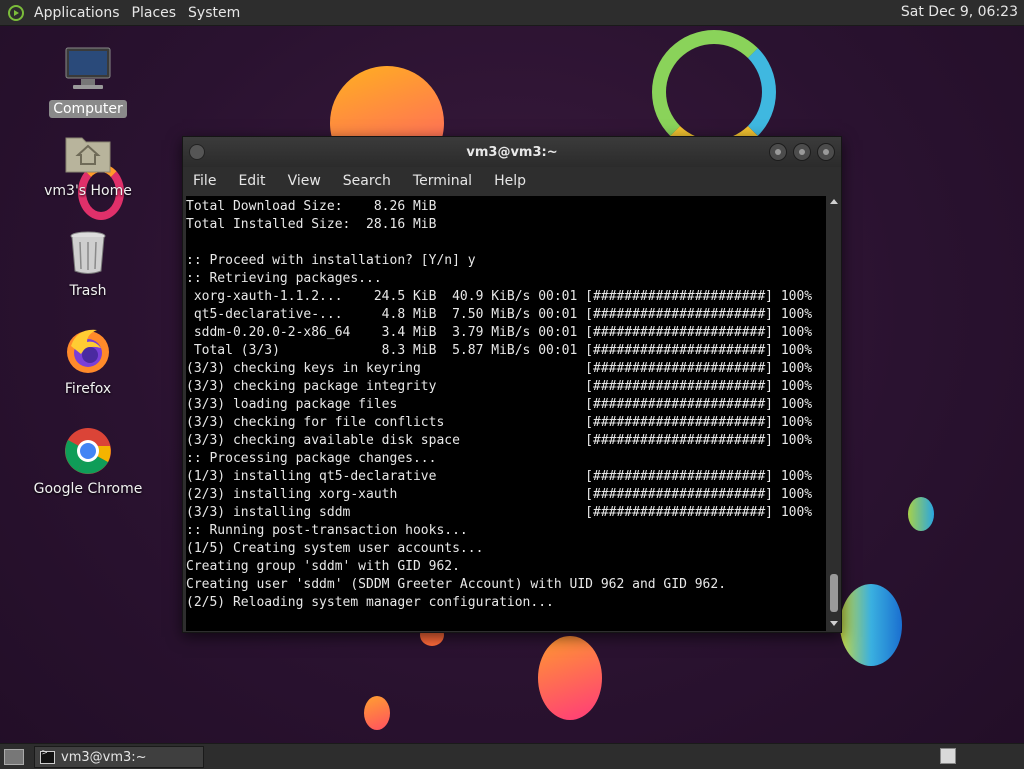  What do you see at coordinates (14, 757) in the screenshot?
I see `show-desktop-icon` at bounding box center [14, 757].